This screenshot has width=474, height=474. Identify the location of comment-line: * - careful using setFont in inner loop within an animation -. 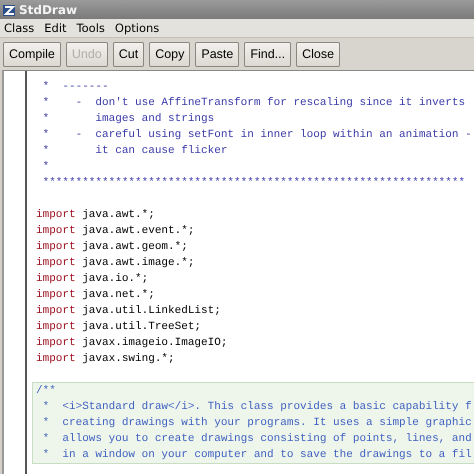
(257, 135).